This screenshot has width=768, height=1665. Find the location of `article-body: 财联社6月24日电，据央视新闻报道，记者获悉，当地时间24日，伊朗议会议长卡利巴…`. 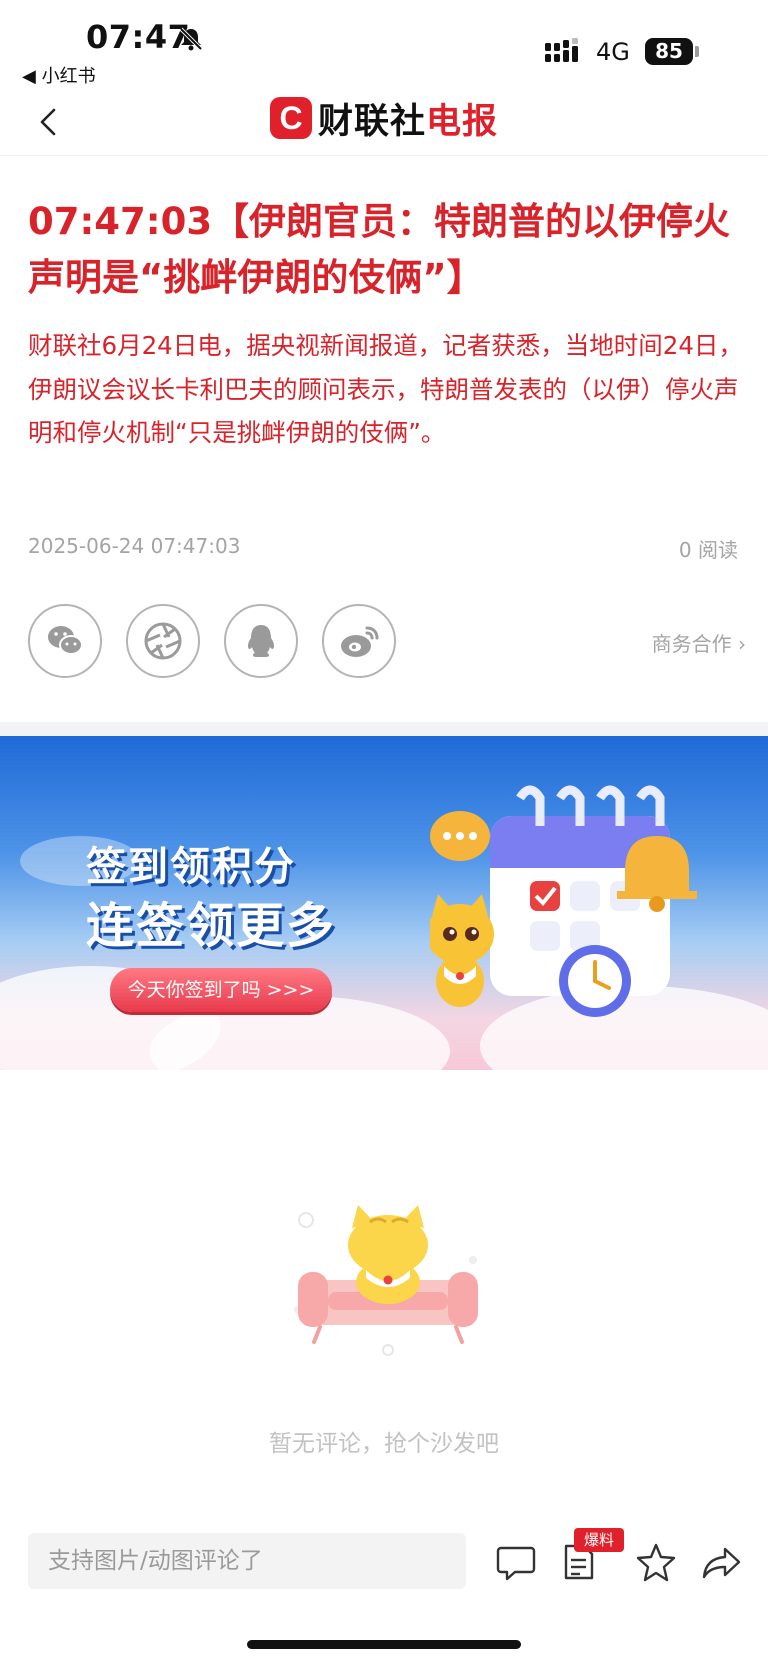

article-body: 财联社6月24日电，据央视新闻报道，记者获悉，当地时间24日，伊朗议会议长卡利巴… is located at coordinates (385, 389).